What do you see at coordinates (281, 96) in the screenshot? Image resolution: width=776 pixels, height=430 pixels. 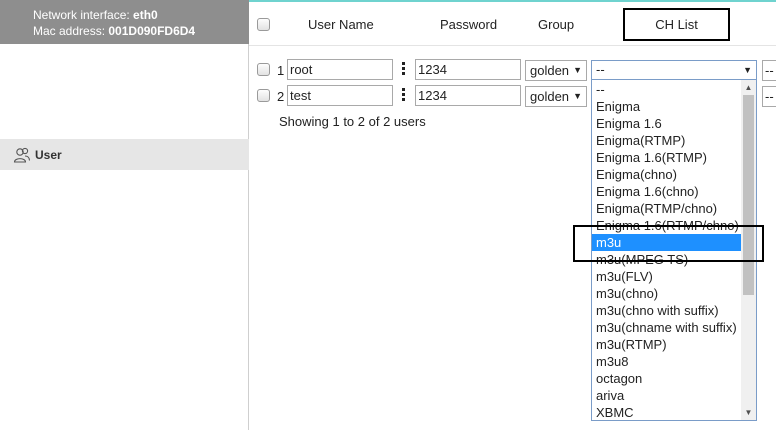 I see `row-number: 2` at bounding box center [281, 96].